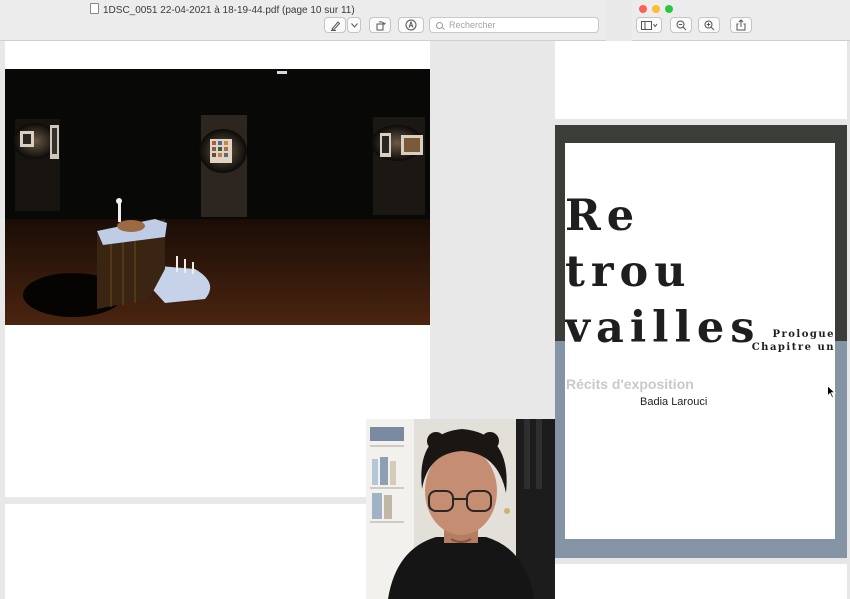 The image size is (850, 599). I want to click on markup-menu-button, so click(354, 25).